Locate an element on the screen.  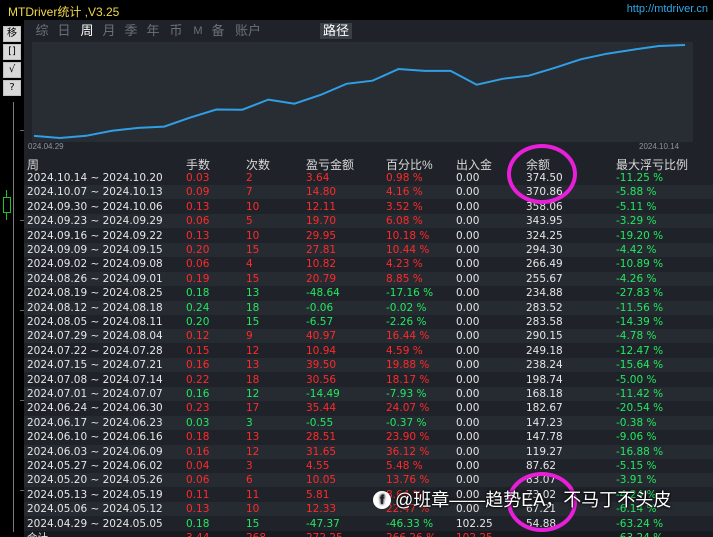
cell-week: 2024.07.22 ~ 2024.07.28 is located at coordinates (95, 350).